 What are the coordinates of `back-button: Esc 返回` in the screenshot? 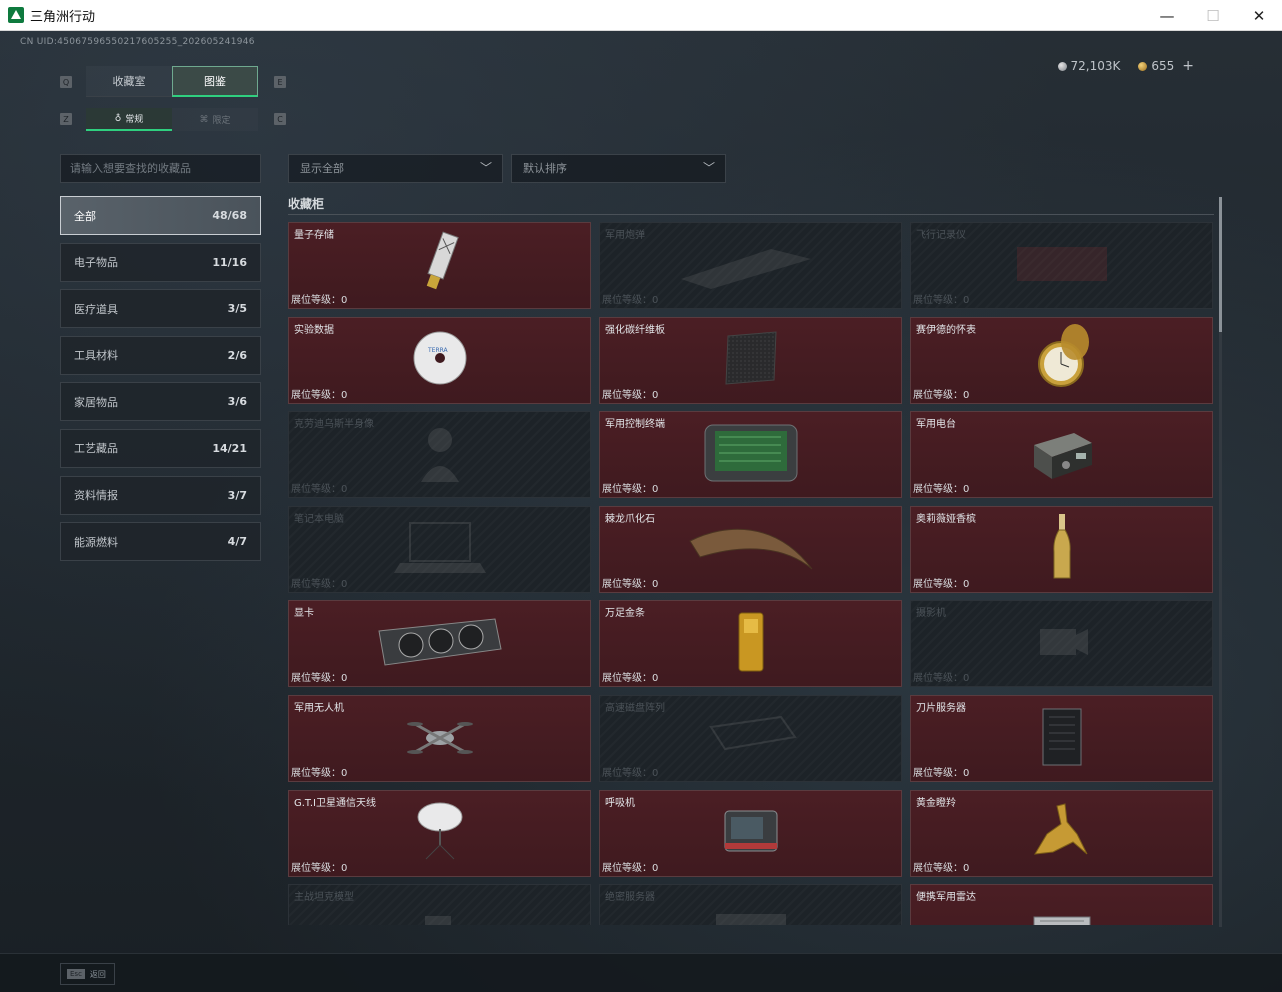 It's located at (87, 974).